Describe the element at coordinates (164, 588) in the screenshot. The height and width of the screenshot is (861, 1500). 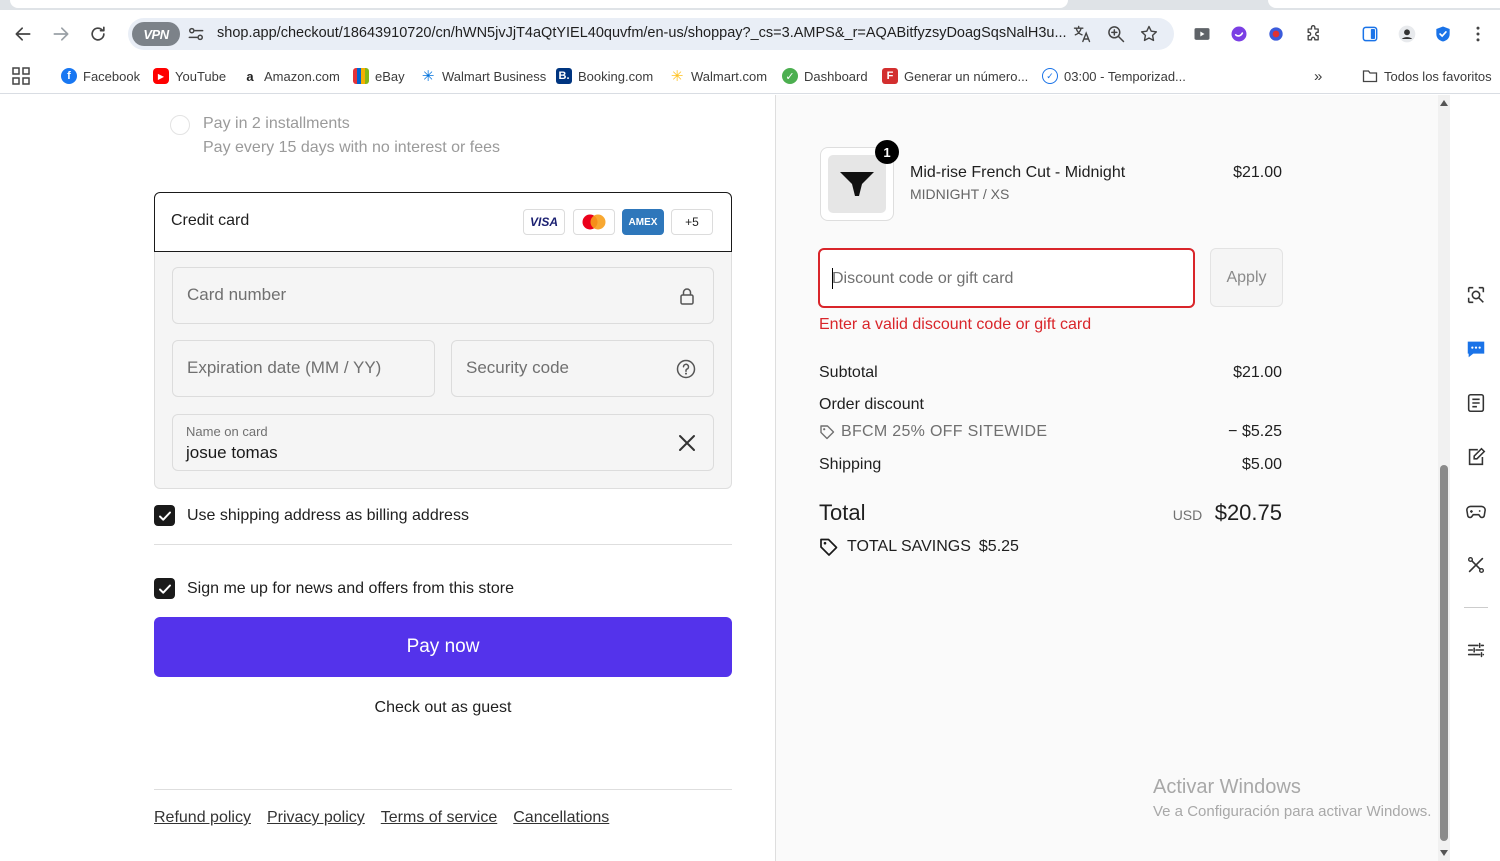
I see `newsletter-checkbox` at that location.